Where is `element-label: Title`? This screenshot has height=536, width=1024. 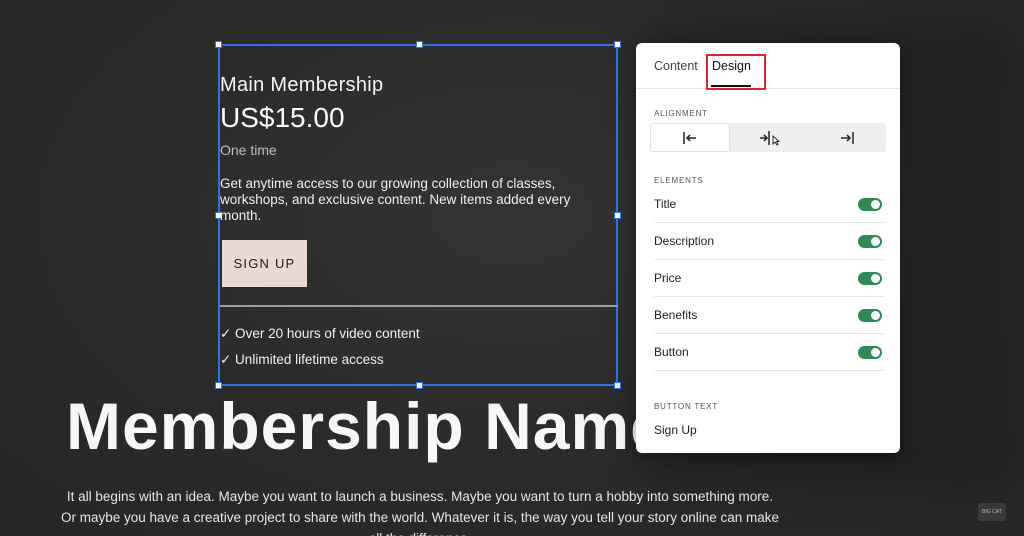 element-label: Title is located at coordinates (665, 204).